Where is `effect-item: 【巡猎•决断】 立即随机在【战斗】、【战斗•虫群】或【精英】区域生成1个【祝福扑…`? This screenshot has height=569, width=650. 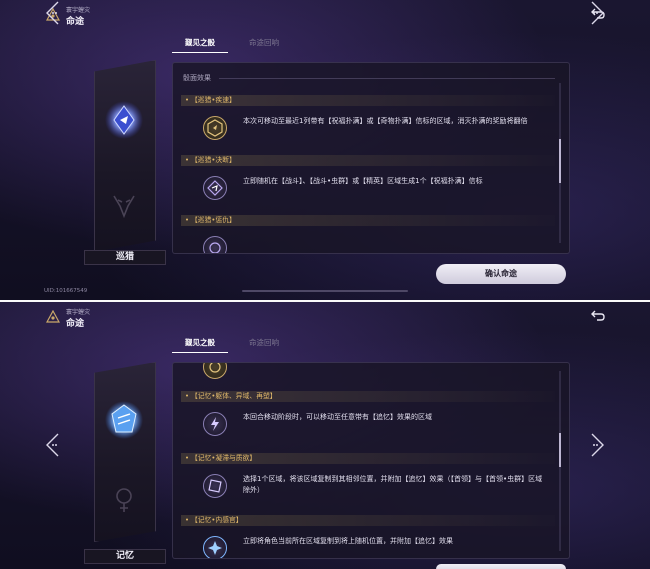
effect-item: 【巡猎•决断】 立即随机在【战斗】、【战斗•虫群】或【精英】区域生成1个【祝福扑… is located at coordinates (368, 183).